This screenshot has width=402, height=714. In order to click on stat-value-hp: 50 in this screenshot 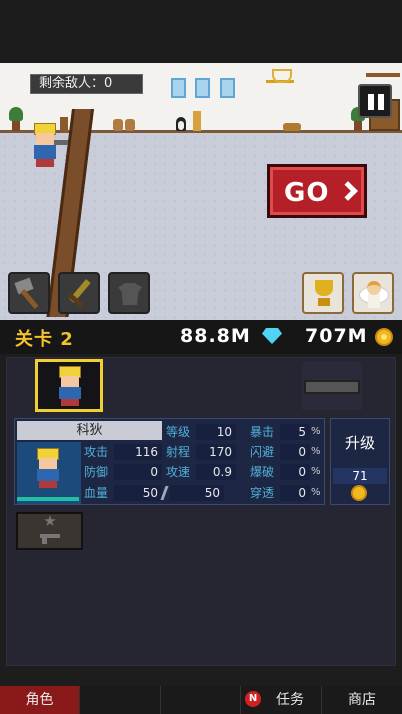, I will do `click(138, 493)`.